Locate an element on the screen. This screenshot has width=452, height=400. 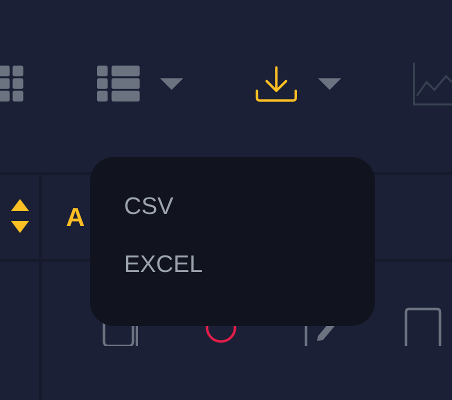
sort-icon is located at coordinates (19, 217).